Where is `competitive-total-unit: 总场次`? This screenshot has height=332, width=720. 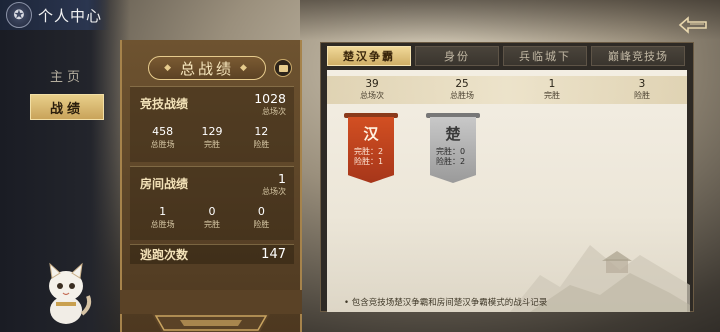
competitive-total-unit: 总场次 is located at coordinates (274, 111).